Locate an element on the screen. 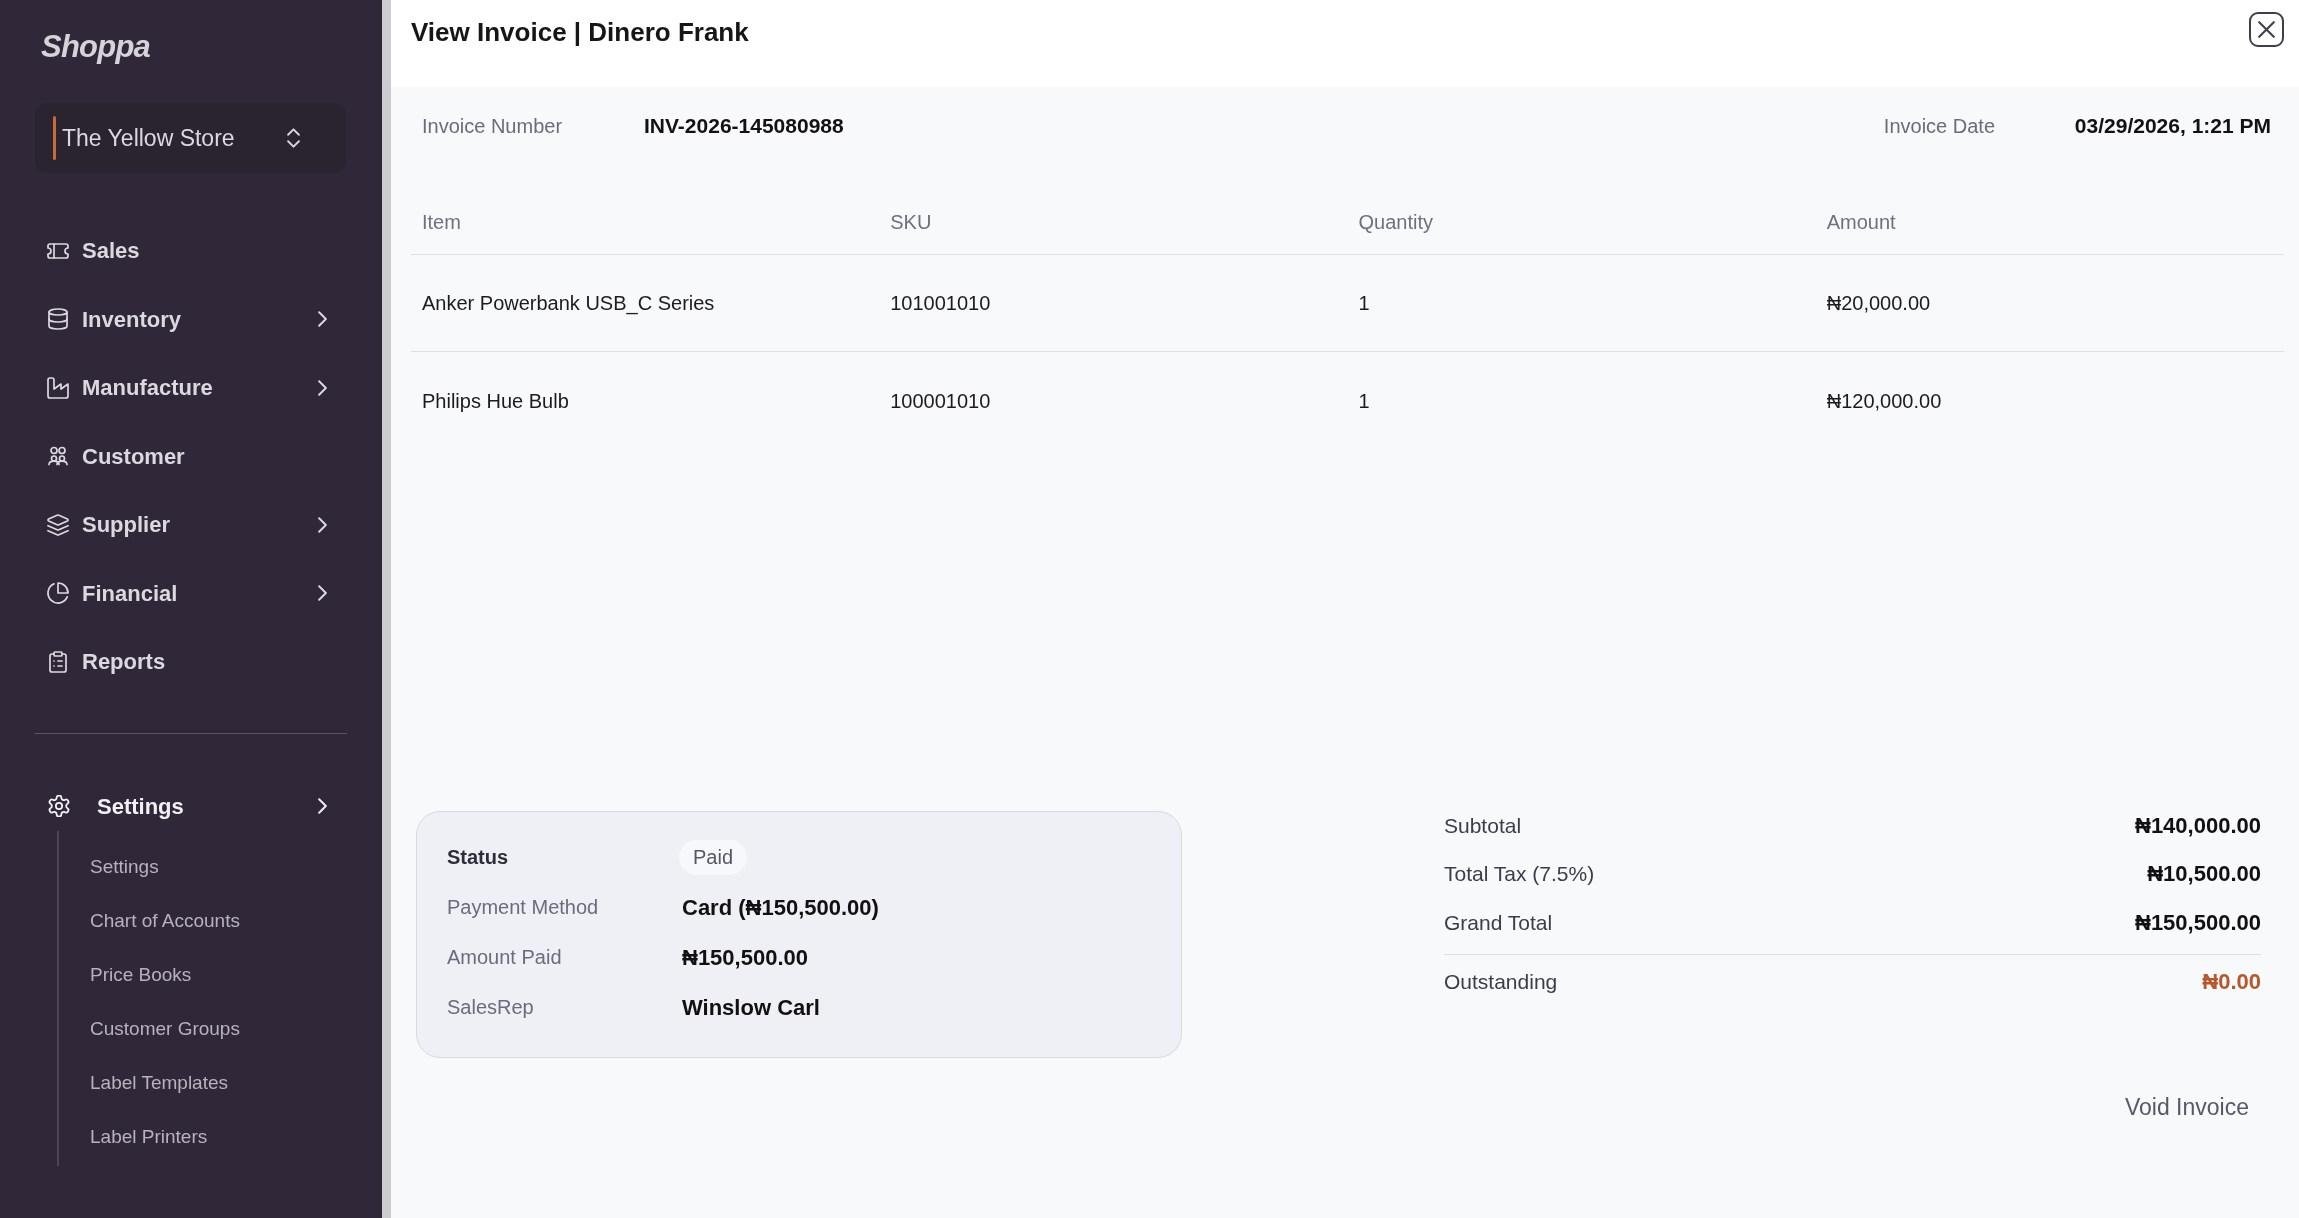 This screenshot has height=1218, width=2299. database-icon is located at coordinates (58, 319).